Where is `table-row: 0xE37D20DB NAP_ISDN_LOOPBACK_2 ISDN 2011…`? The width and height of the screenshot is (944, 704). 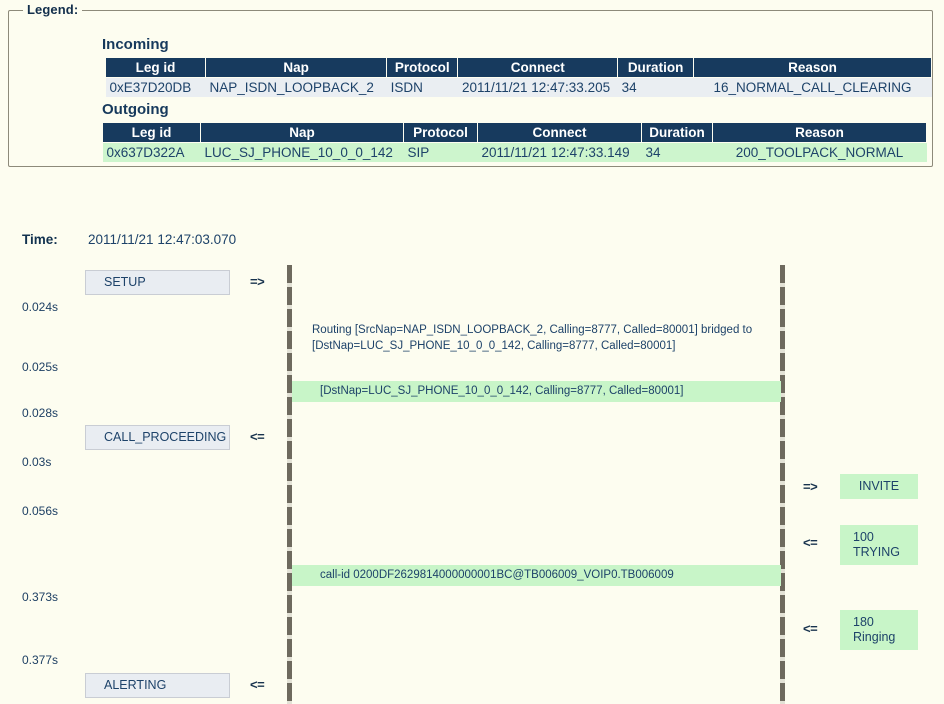 table-row: 0xE37D20DB NAP_ISDN_LOOPBACK_2 ISDN 2011… is located at coordinates (518, 87).